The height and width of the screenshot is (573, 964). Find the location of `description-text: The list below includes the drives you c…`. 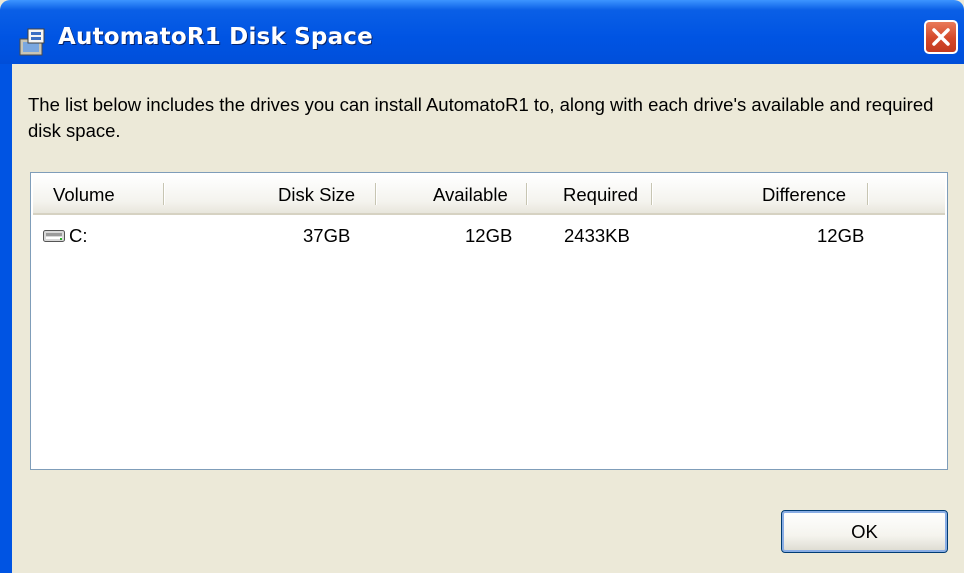

description-text: The list below includes the drives you c… is located at coordinates (481, 117).